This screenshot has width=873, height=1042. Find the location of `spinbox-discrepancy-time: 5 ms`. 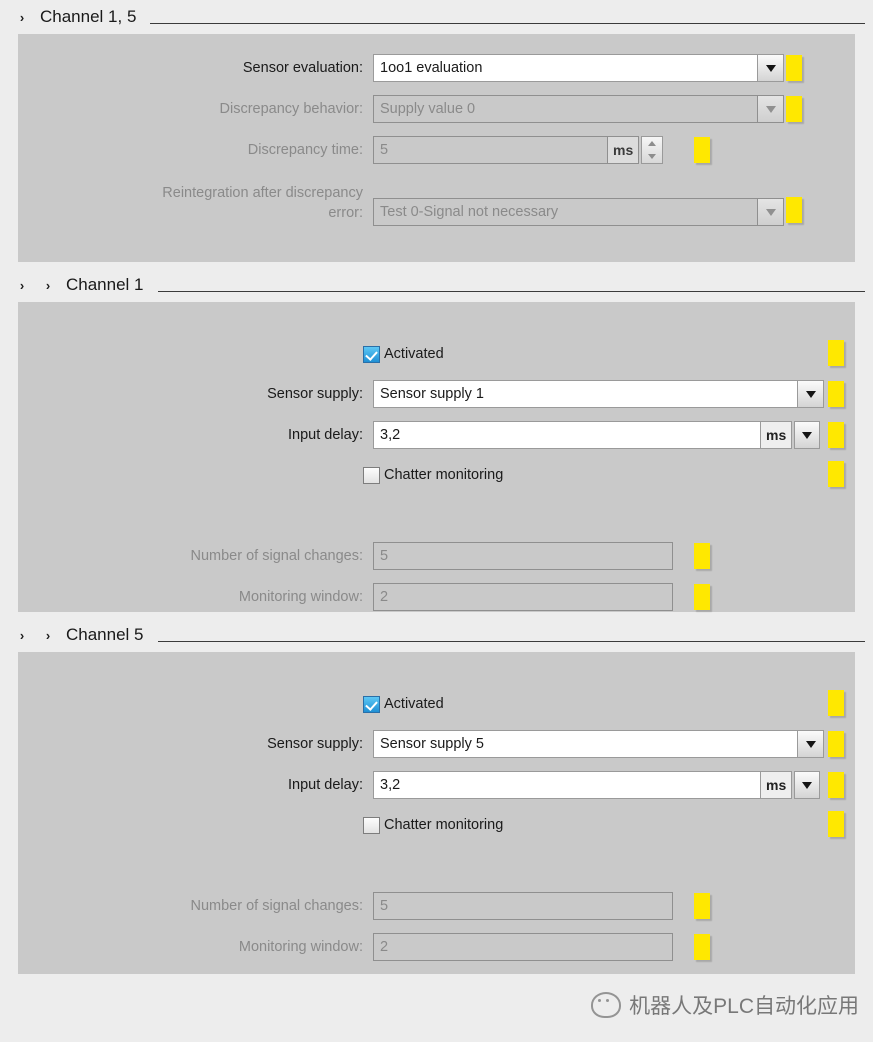

spinbox-discrepancy-time: 5 ms is located at coordinates (518, 150).